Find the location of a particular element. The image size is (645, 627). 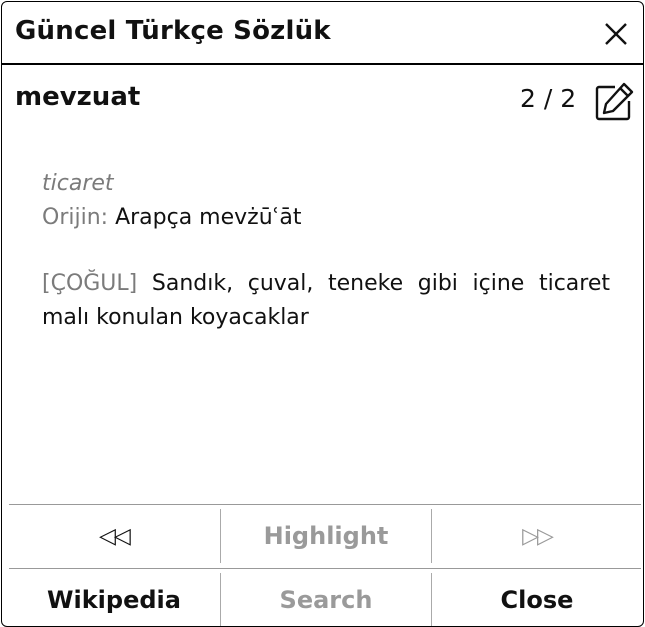

headword: mevzuat is located at coordinates (78, 97).